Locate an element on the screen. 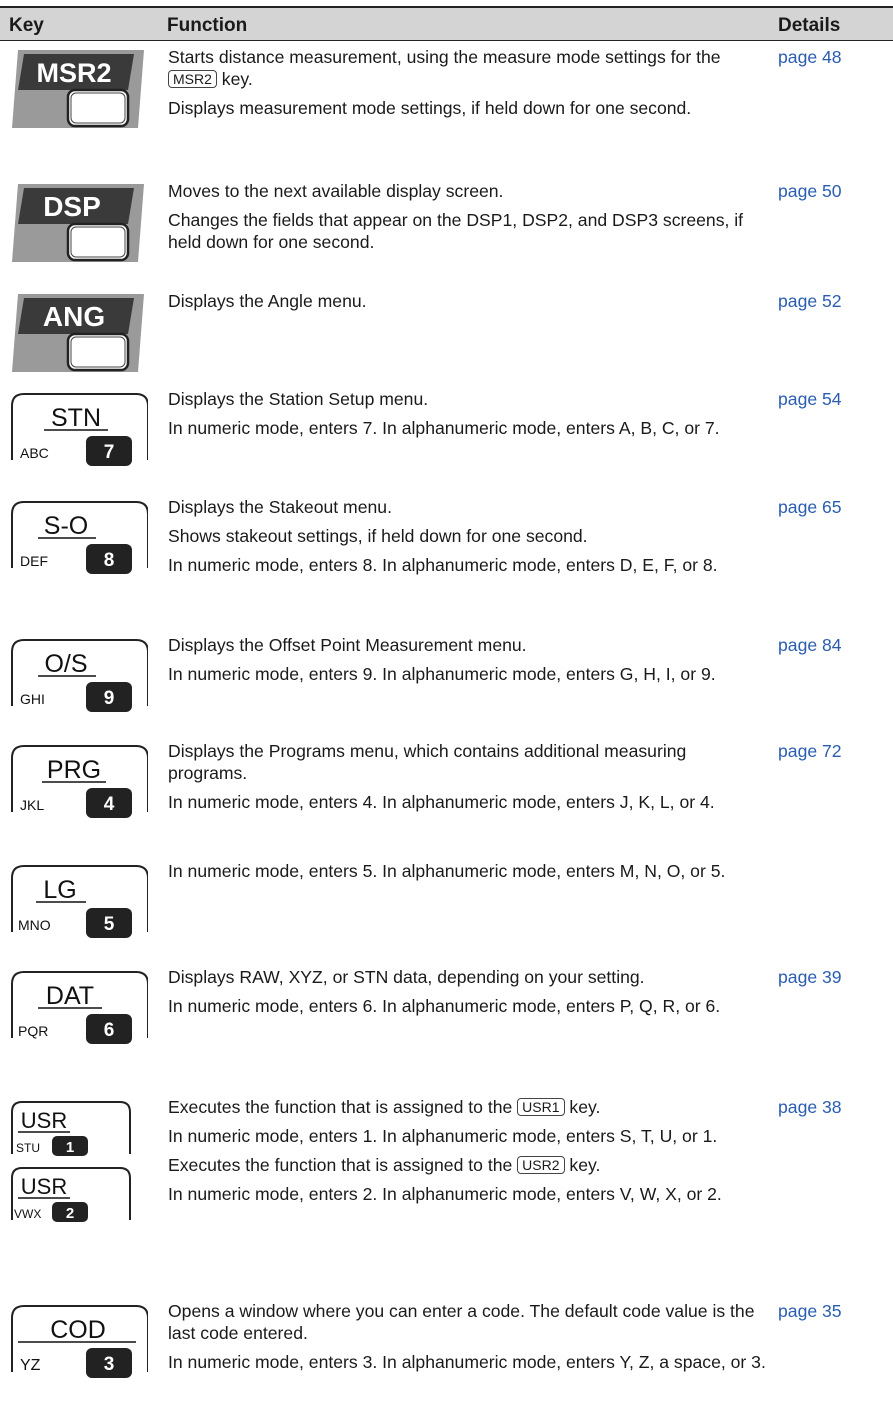  usr2-inline-key: USR2 is located at coordinates (541, 1165).